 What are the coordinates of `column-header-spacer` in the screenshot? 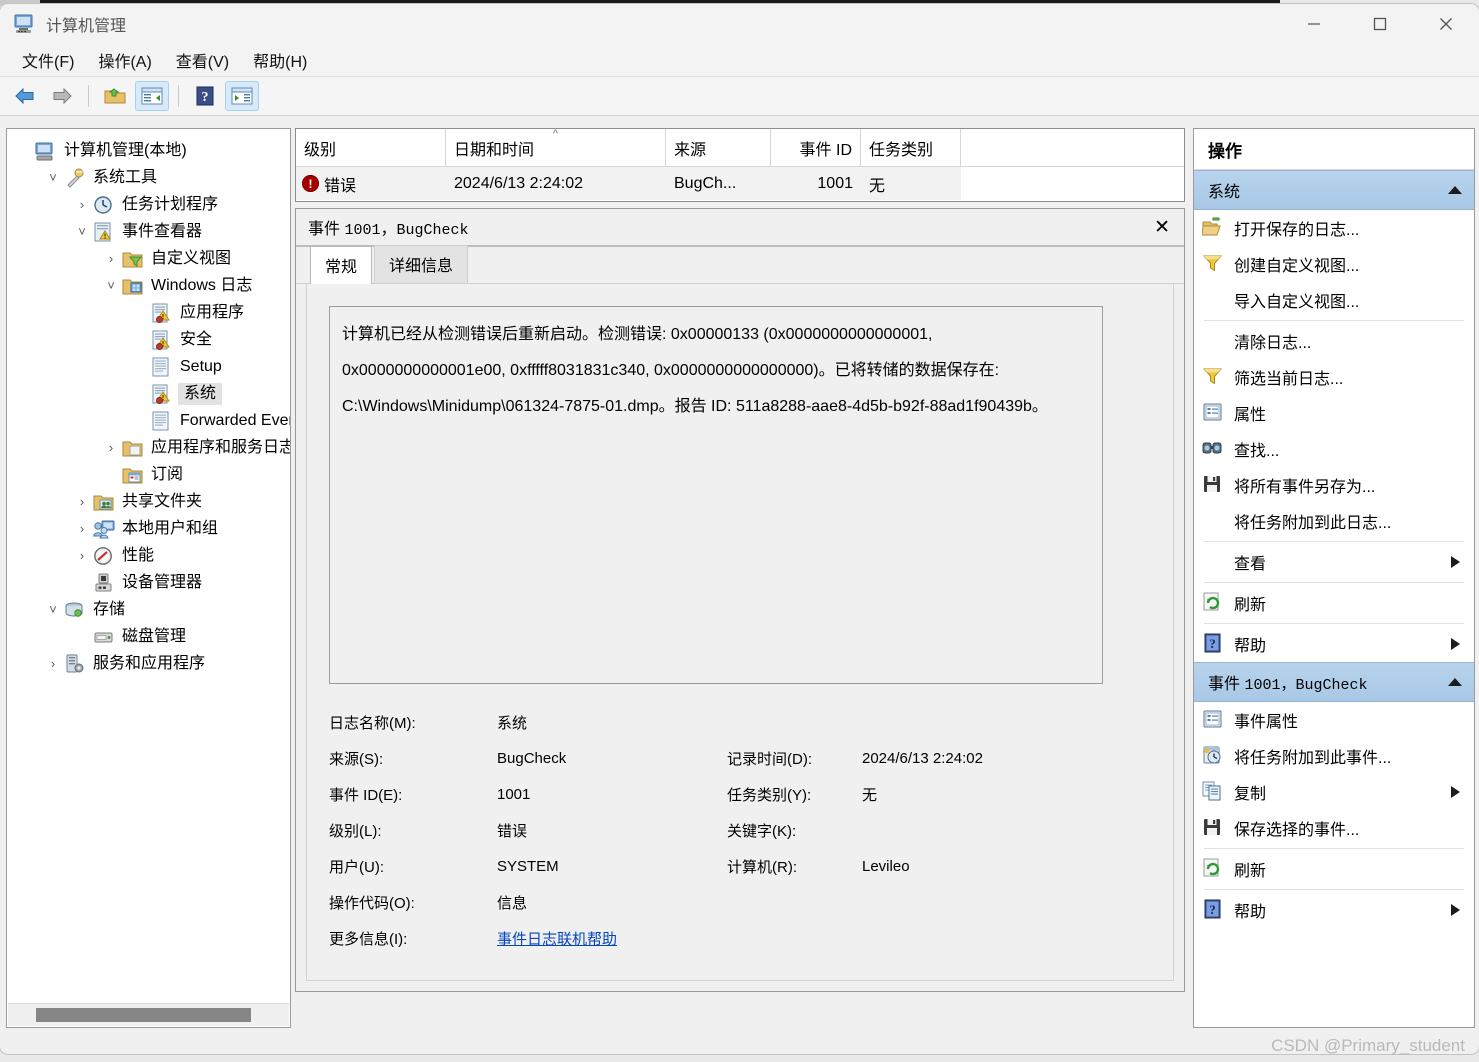 It's located at (1072, 147).